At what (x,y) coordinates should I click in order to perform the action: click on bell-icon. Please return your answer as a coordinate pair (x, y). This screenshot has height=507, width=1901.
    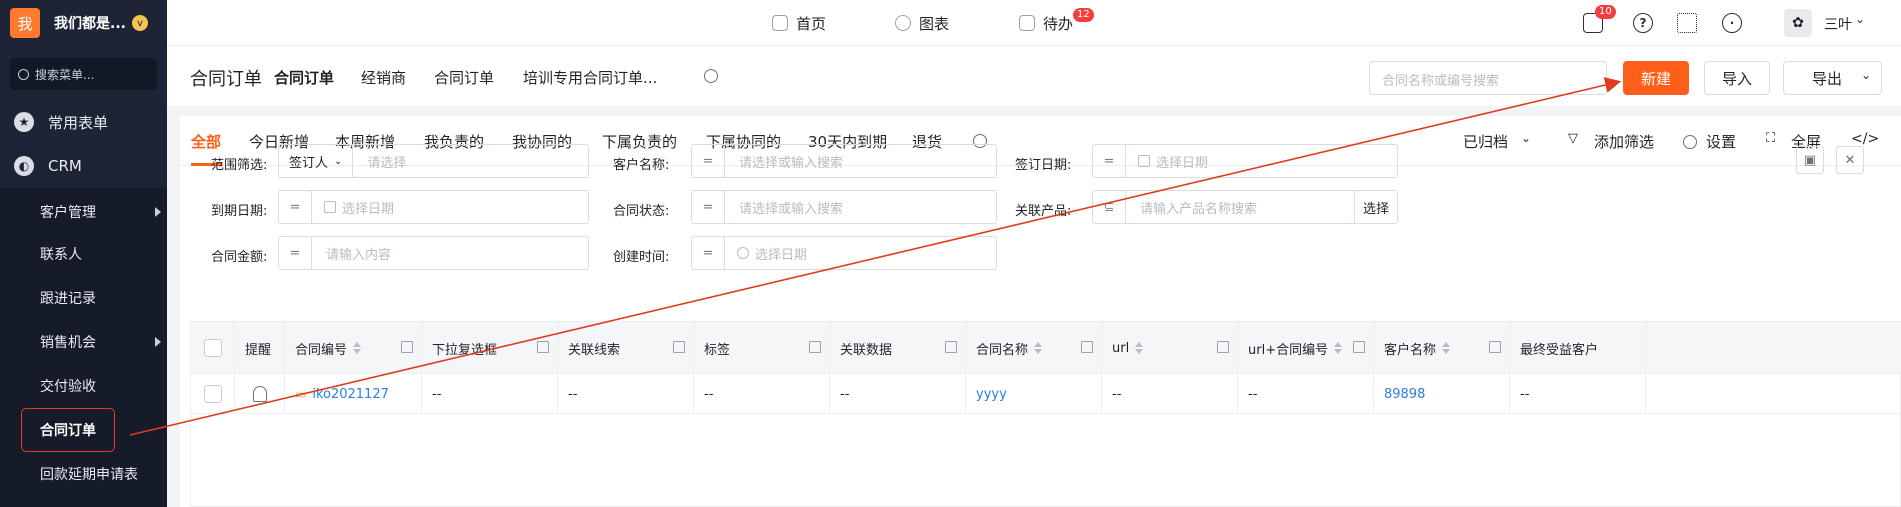
    Looking at the image, I should click on (259, 394).